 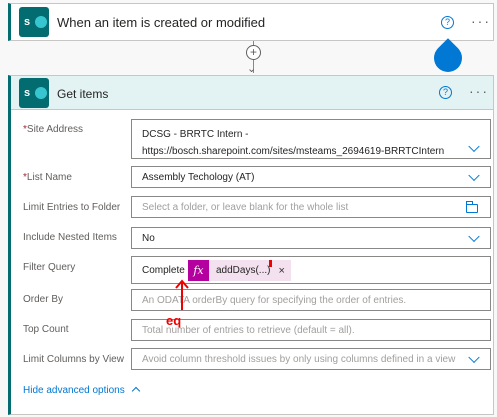 What do you see at coordinates (81, 390) in the screenshot?
I see `hide-advanced-options-link: Hide advanced options` at bounding box center [81, 390].